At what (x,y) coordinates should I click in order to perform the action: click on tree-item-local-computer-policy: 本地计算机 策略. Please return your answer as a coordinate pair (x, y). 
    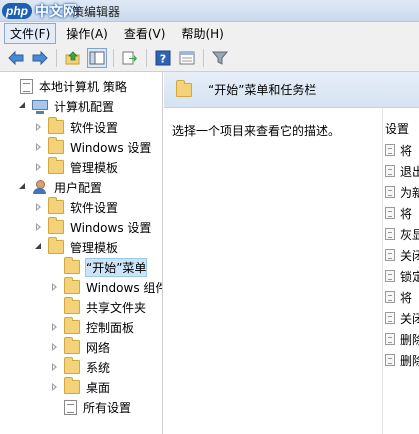
    Looking at the image, I should click on (66, 86).